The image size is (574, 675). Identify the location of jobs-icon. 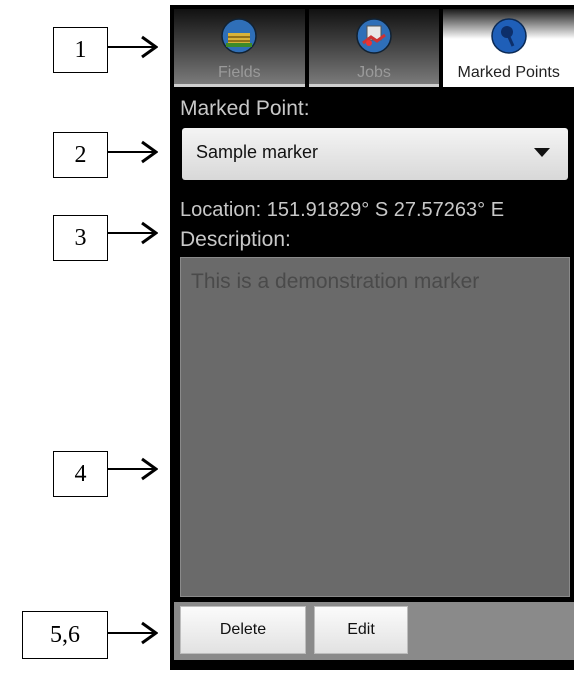
(374, 36).